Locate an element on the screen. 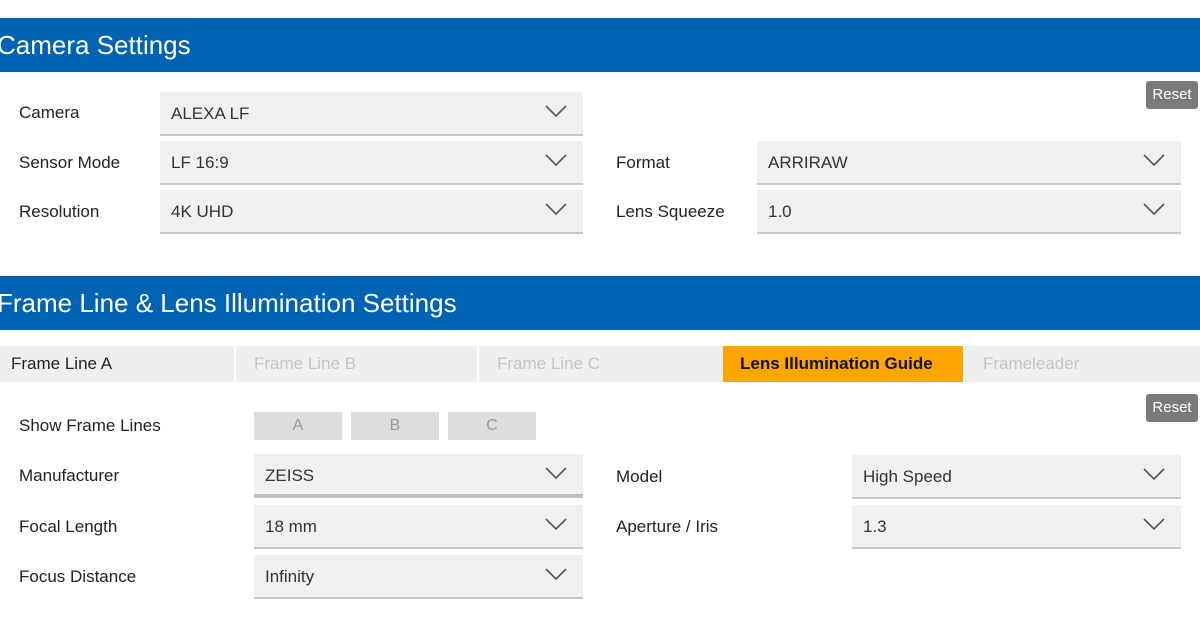  resolution-label: Resolution is located at coordinates (59, 211).